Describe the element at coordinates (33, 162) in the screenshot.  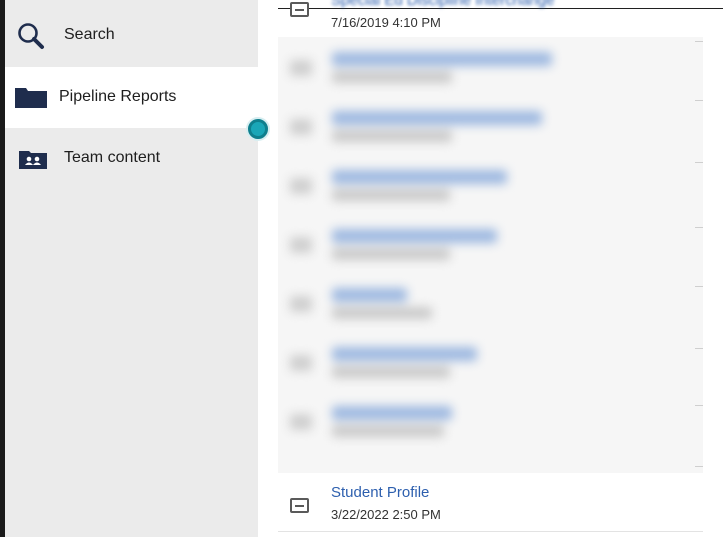
I see `team-folder-icon` at that location.